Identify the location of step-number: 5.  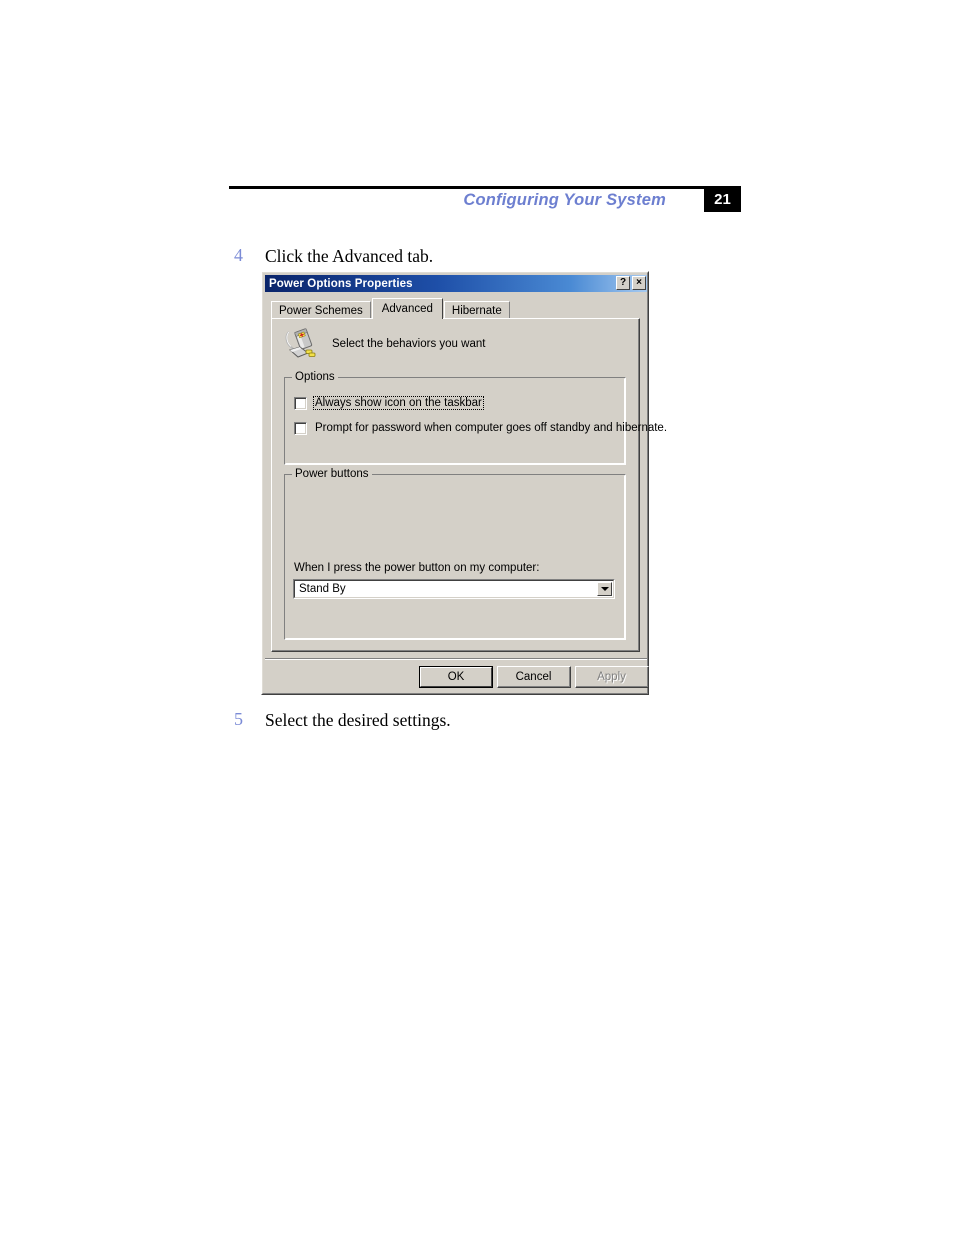
(238, 719).